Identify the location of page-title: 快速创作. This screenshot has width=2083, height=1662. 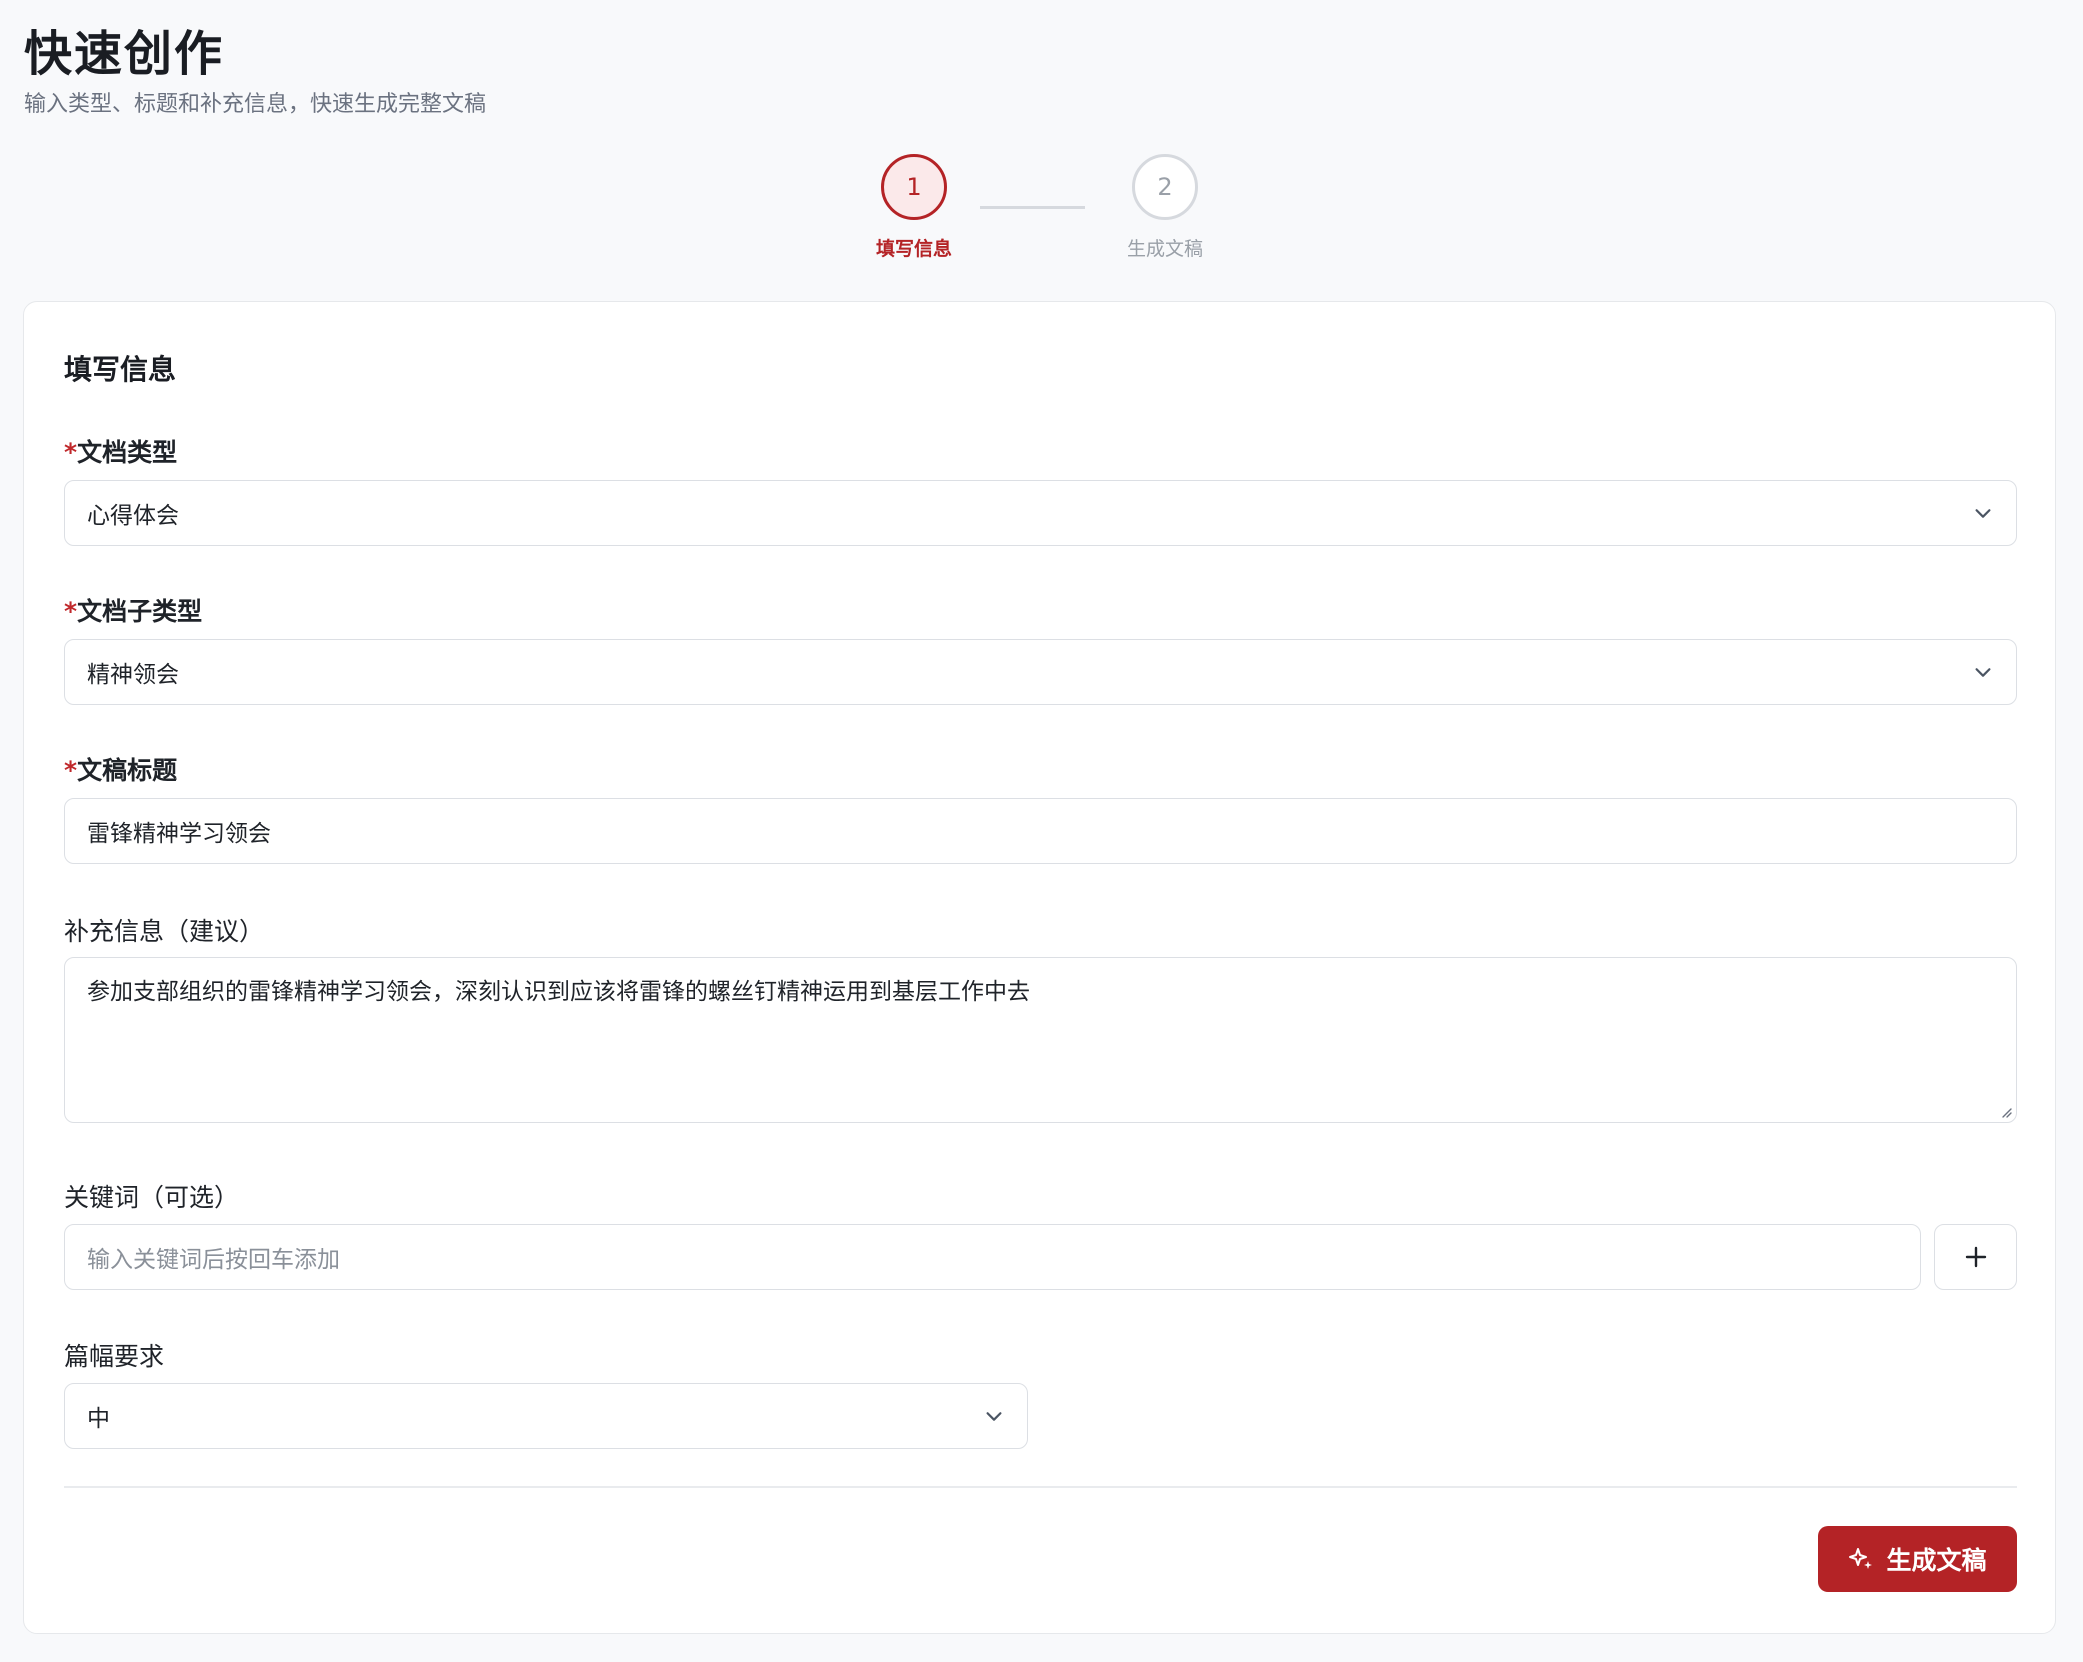
(124, 54).